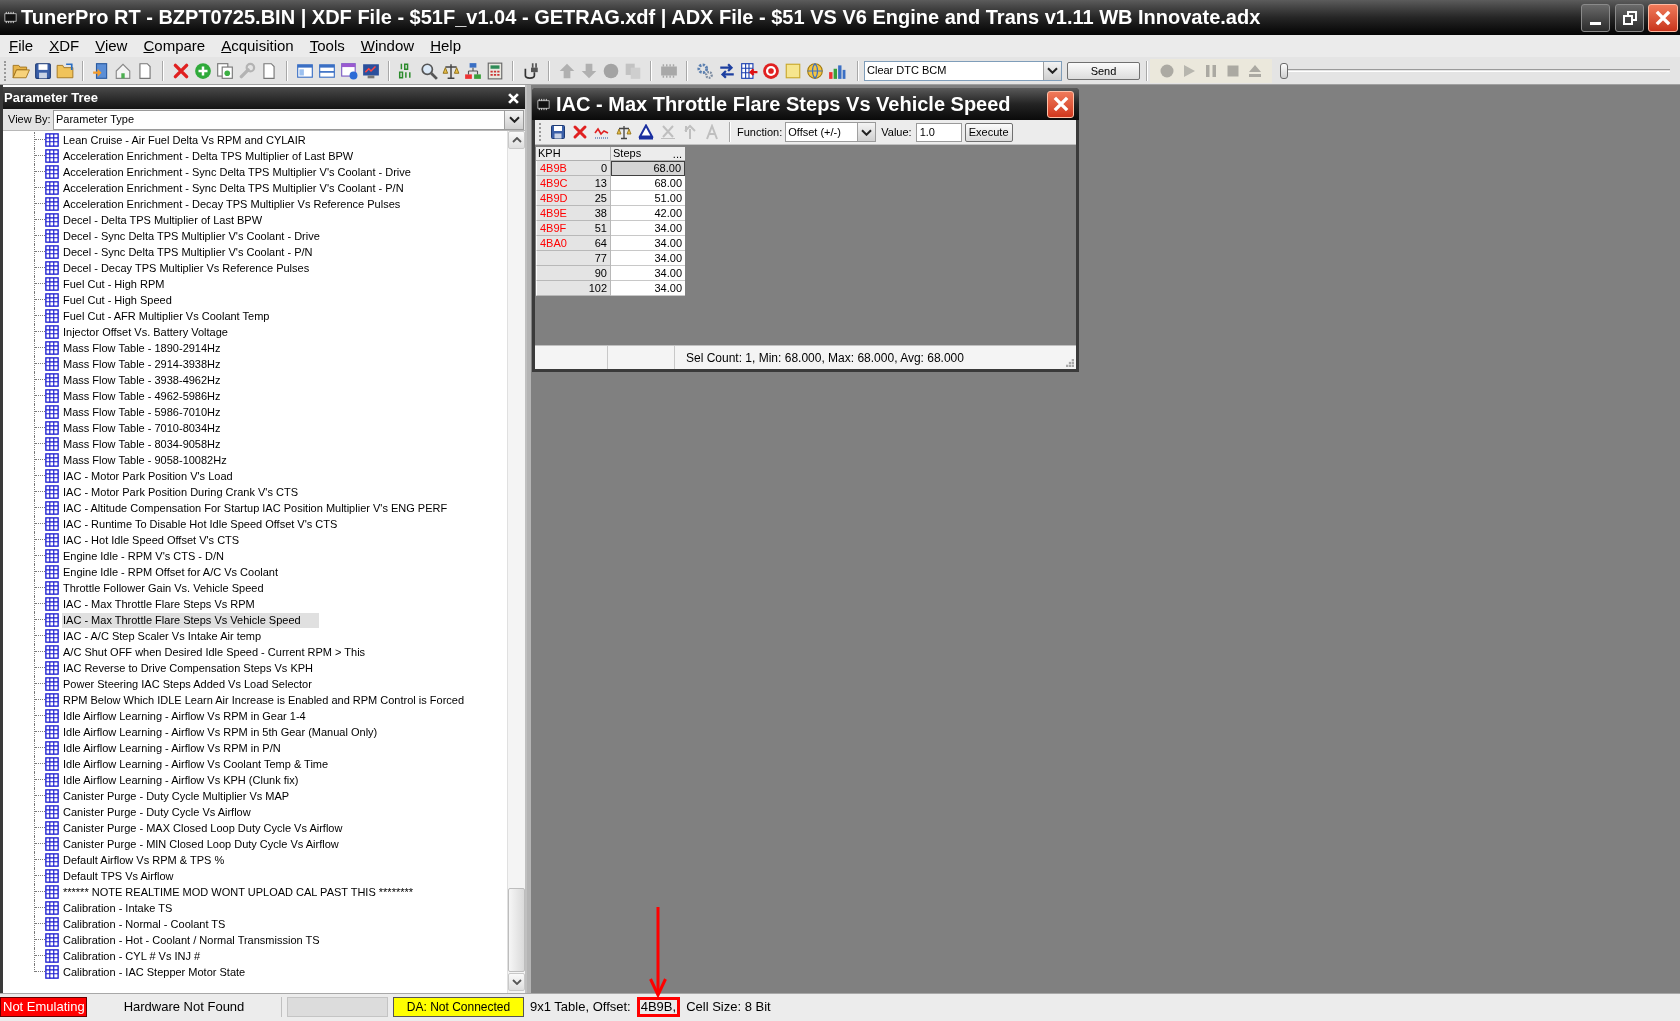  I want to click on info-window-icon, so click(349, 70).